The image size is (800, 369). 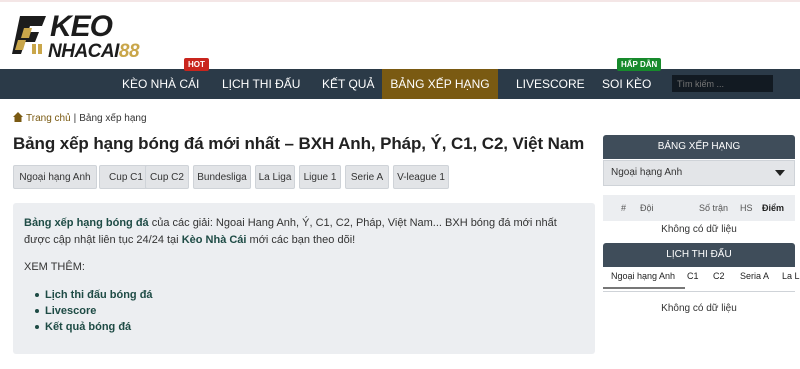 I want to click on breadcrumb-current: Bảng xếp hạng, so click(x=113, y=118).